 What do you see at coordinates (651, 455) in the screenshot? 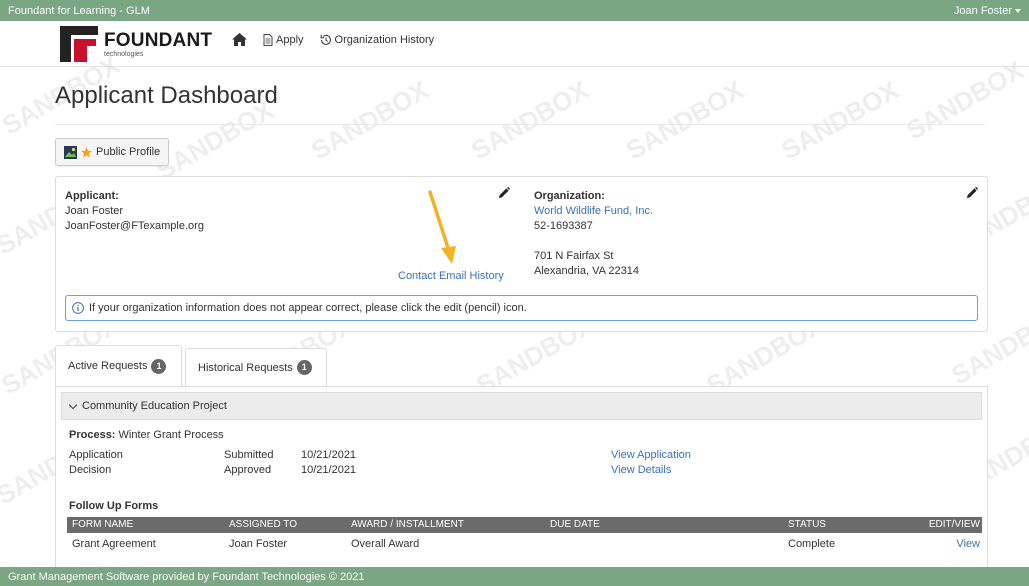
I see `view-application-link: View Application` at bounding box center [651, 455].